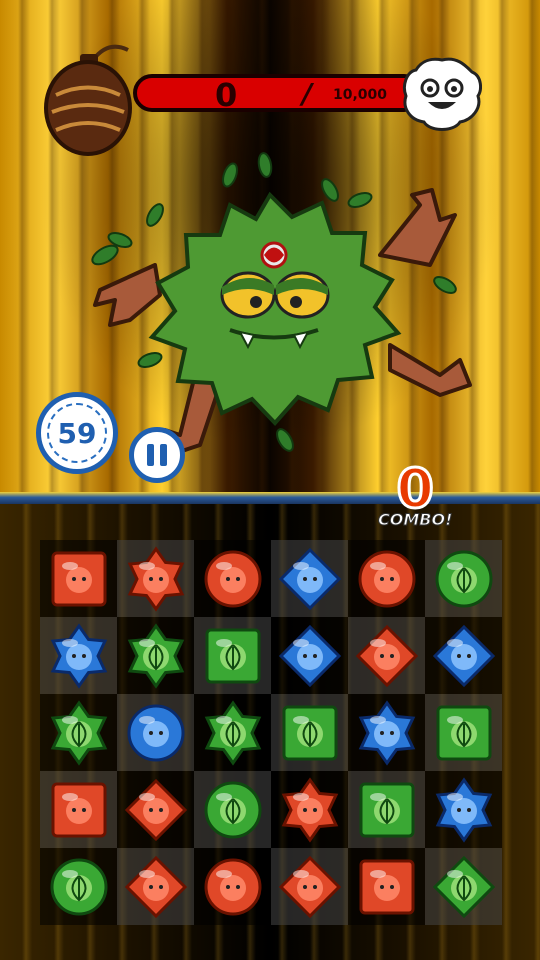 Image resolution: width=540 pixels, height=960 pixels. I want to click on turn-timer: 59, so click(77, 433).